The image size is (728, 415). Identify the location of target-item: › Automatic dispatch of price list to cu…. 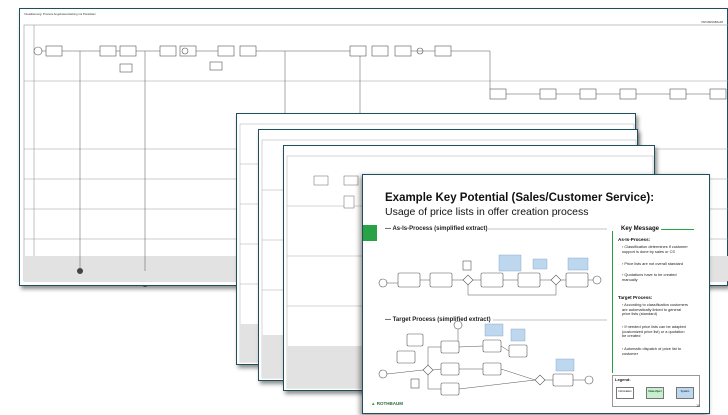
(652, 351).